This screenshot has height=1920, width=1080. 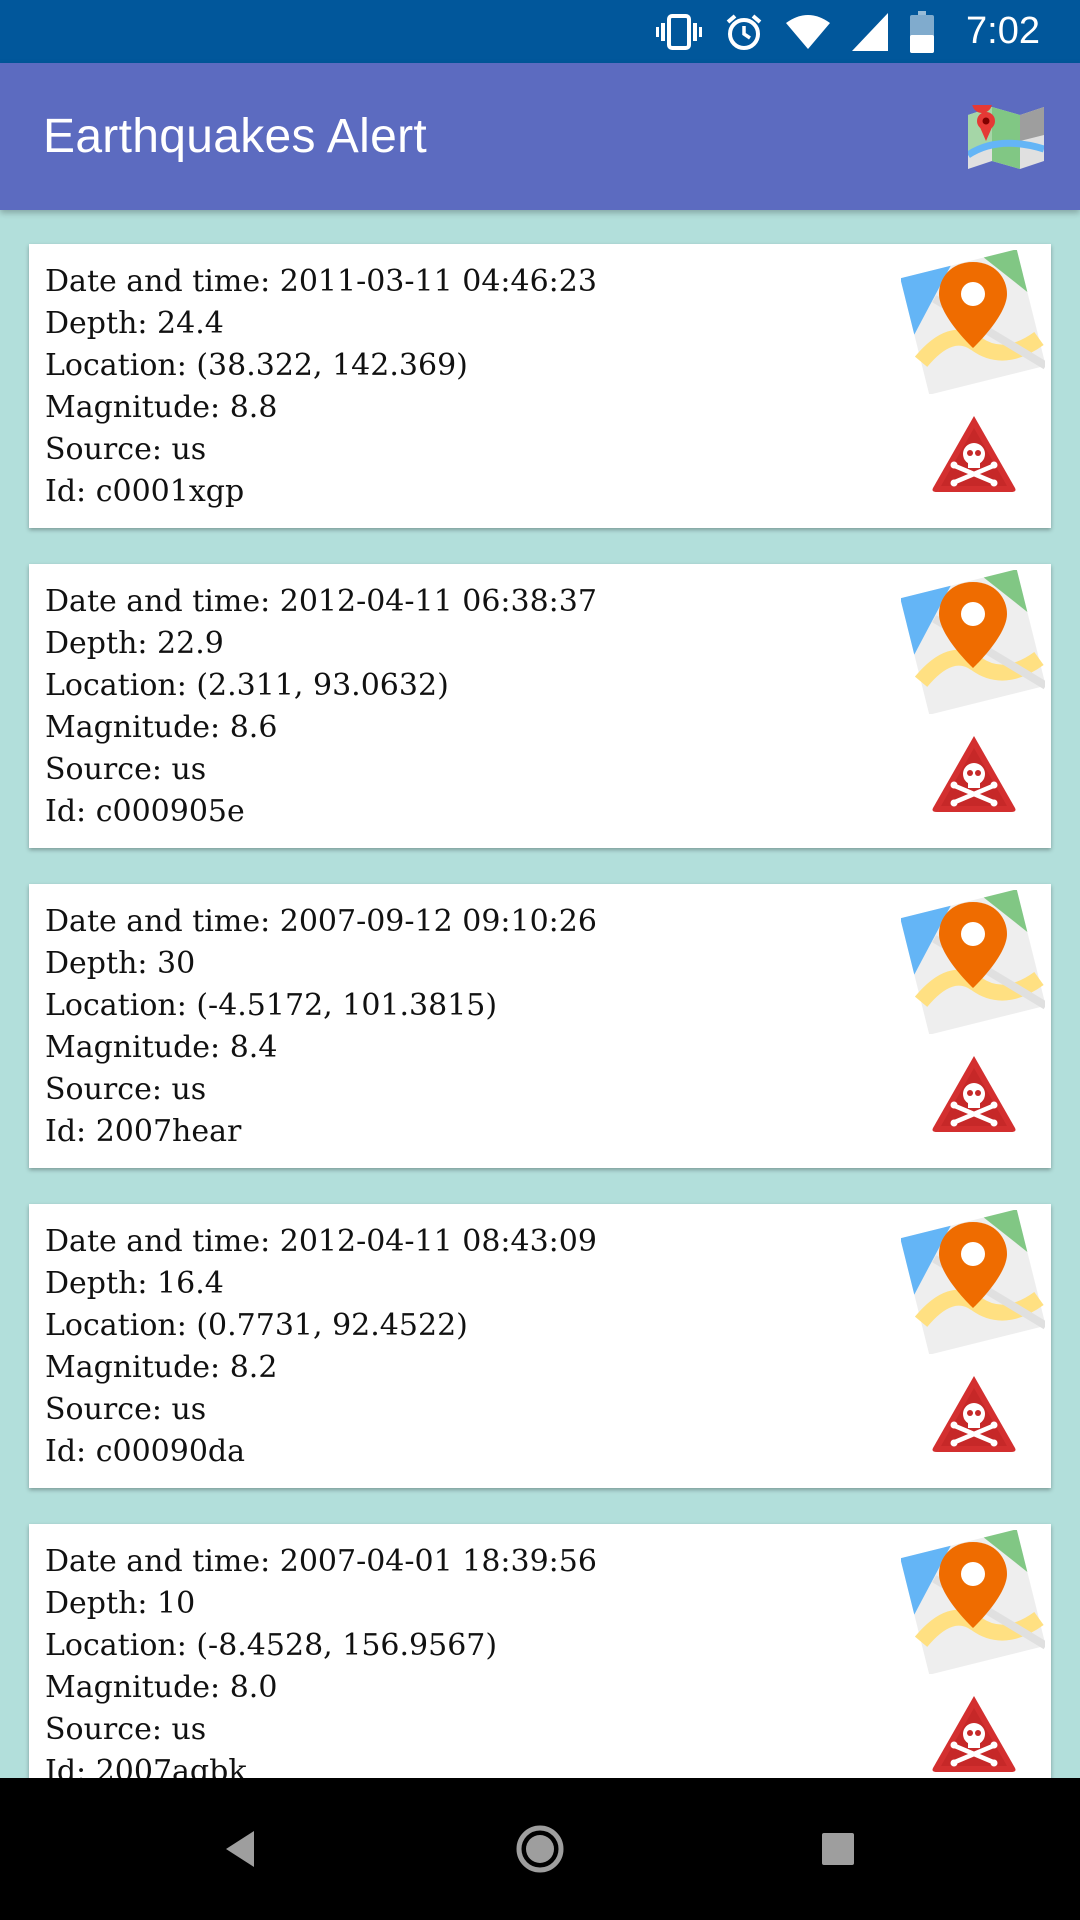 I want to click on location-text: Location: (2.311, 93.0632), so click(x=247, y=685).